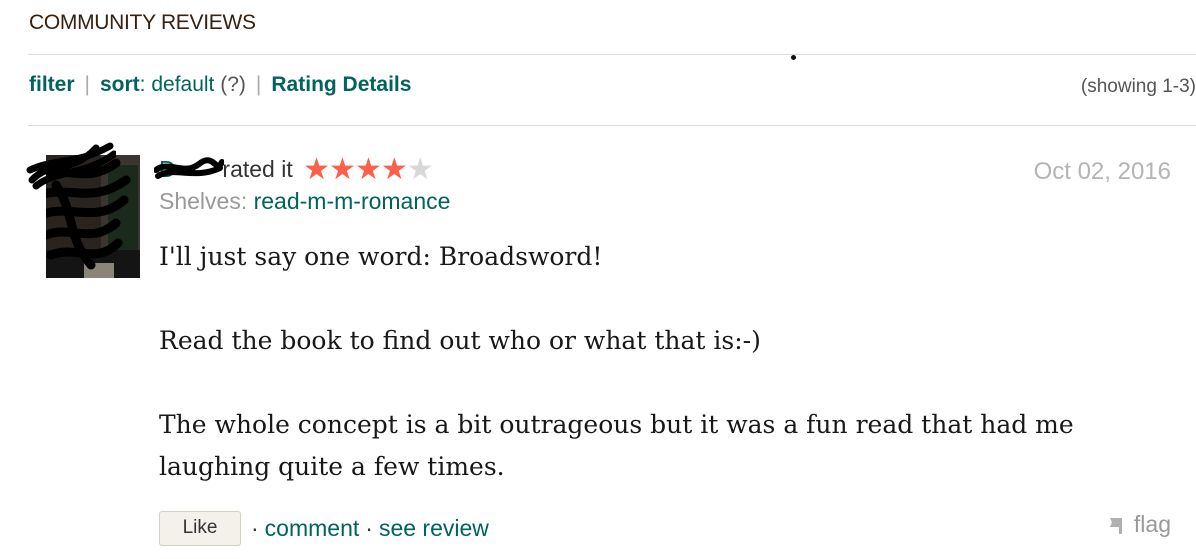 Image resolution: width=1196 pixels, height=559 pixels. I want to click on review-controls: filter | sort: default (?) | Rating Details, so click(220, 85).